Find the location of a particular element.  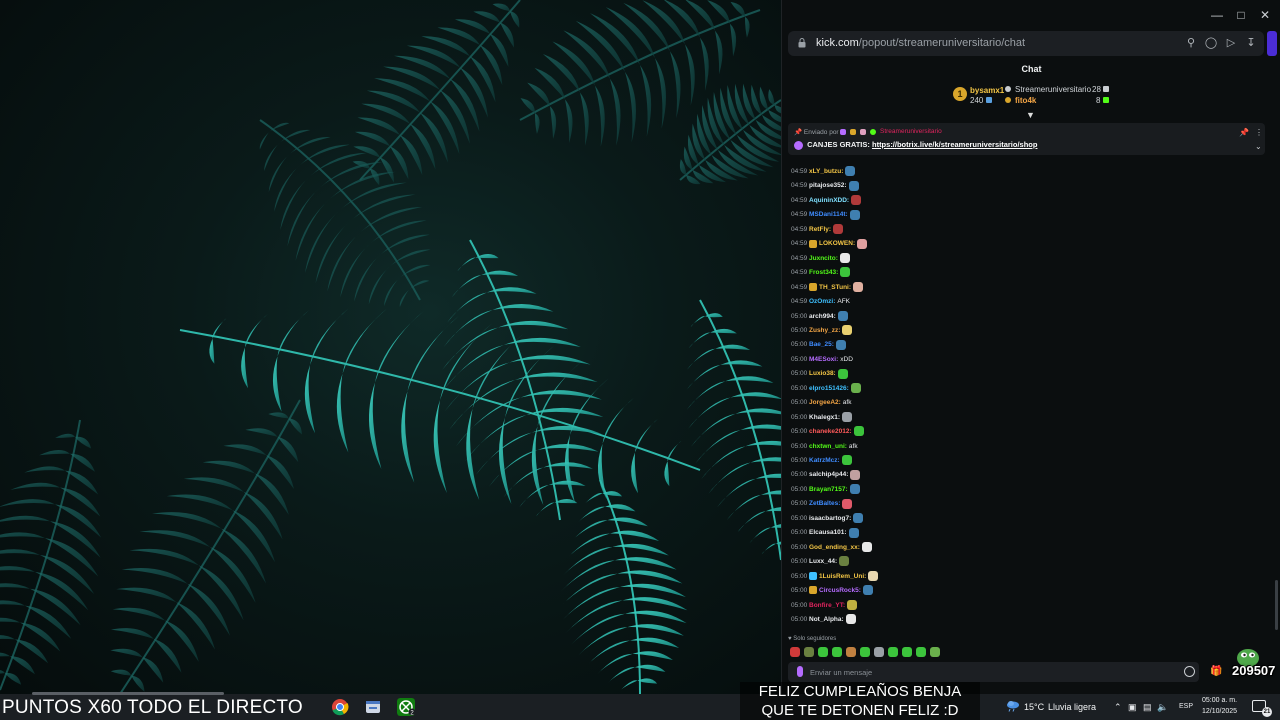

chevron-up-icon: ⌃ is located at coordinates (1118, 707).